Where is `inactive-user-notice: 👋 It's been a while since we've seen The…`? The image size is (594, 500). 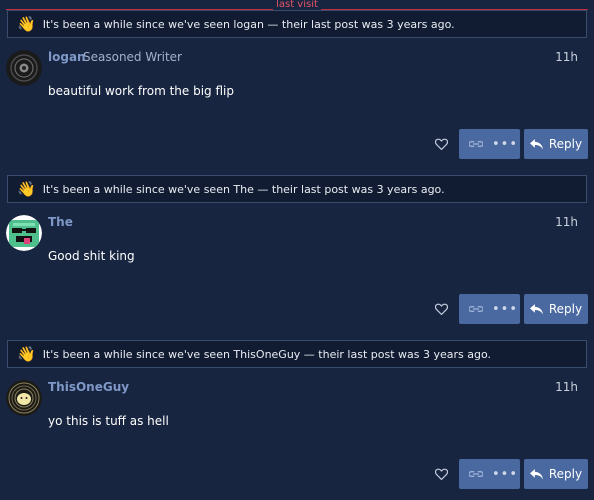
inactive-user-notice: 👋 It's been a while since we've seen The… is located at coordinates (297, 189).